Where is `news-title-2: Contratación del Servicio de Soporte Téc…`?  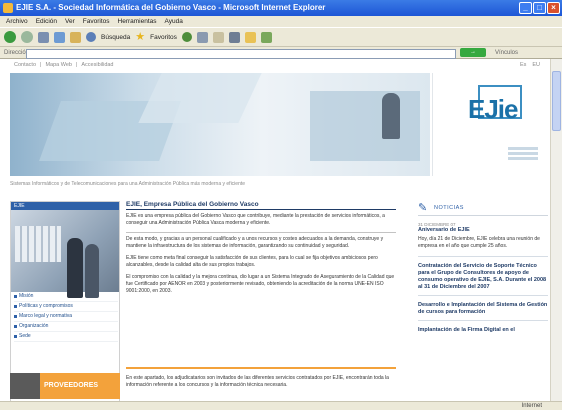 news-title-2: Contratación del Servicio de Soporte Téc… is located at coordinates (483, 277).